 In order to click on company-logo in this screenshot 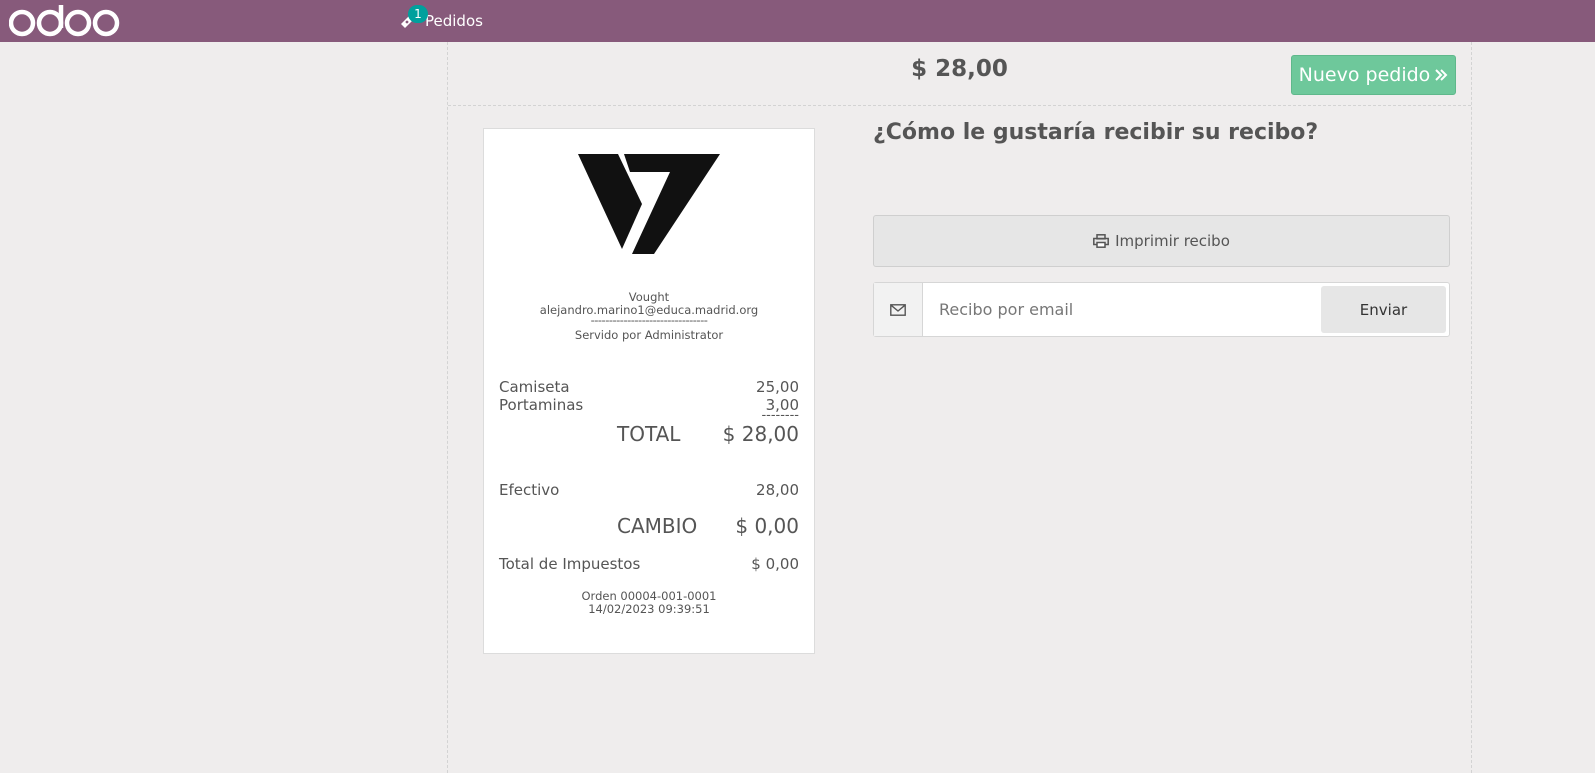, I will do `click(649, 204)`.